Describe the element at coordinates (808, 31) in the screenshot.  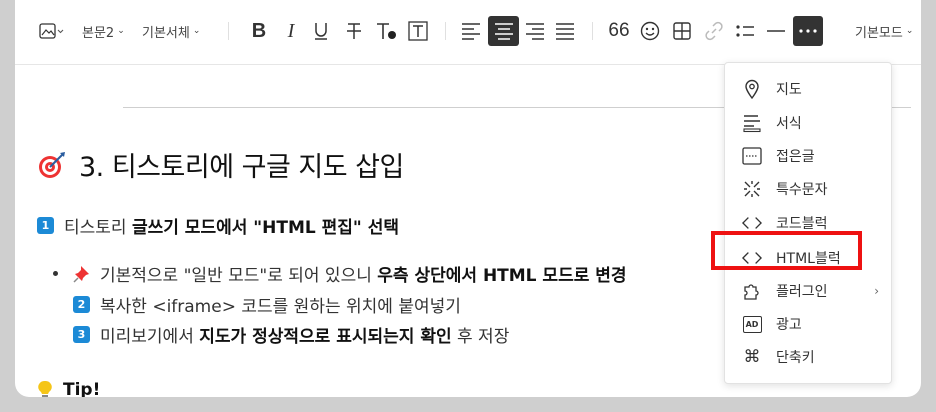
I see `more-icon` at that location.